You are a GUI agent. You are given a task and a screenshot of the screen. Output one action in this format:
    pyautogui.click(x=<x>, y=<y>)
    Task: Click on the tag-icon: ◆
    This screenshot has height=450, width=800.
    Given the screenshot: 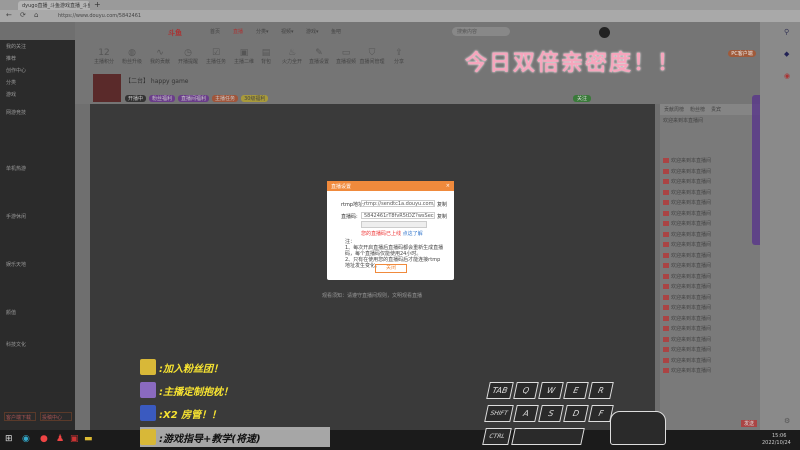 What is the action you would take?
    pyautogui.click(x=786, y=54)
    